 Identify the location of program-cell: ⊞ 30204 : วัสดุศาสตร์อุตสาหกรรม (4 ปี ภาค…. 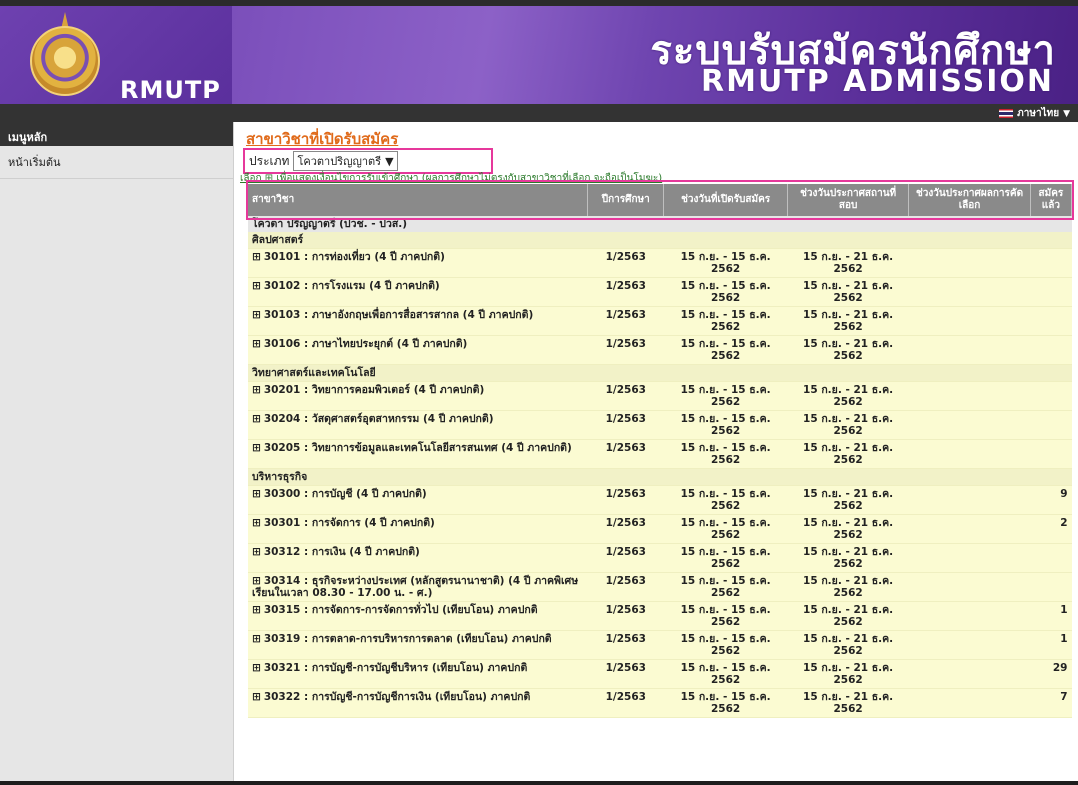
(418, 425).